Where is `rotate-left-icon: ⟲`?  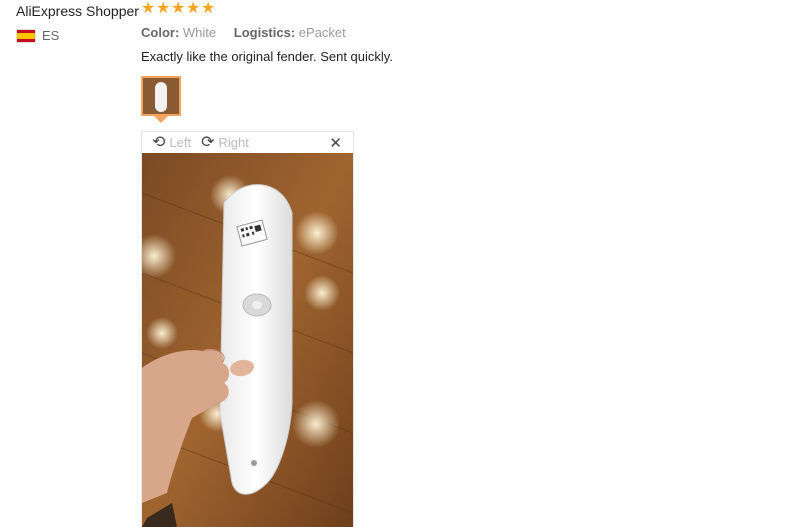 rotate-left-icon: ⟲ is located at coordinates (159, 142).